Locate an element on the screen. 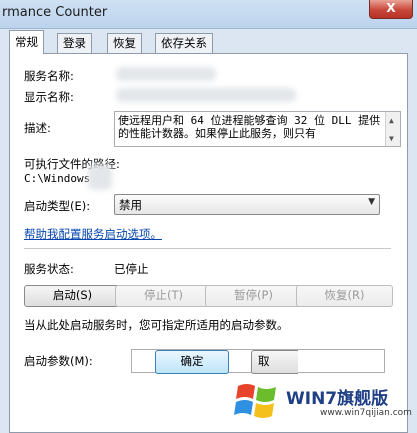  tab-recovery: 恢复 is located at coordinates (124, 43).